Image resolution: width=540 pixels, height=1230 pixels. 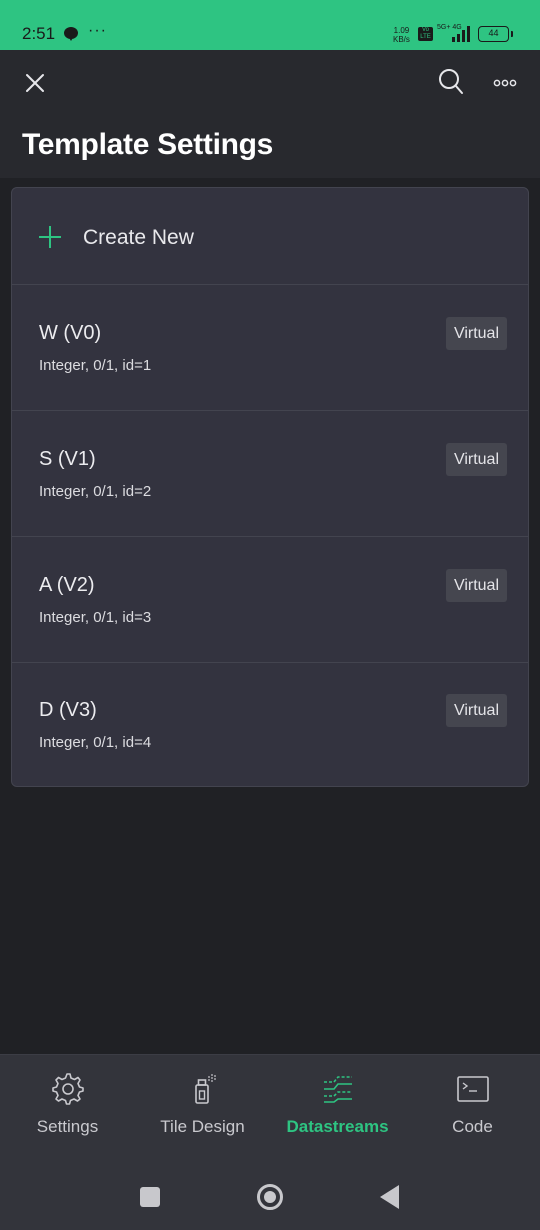 I want to click on create-new-label: Create New, so click(x=138, y=237).